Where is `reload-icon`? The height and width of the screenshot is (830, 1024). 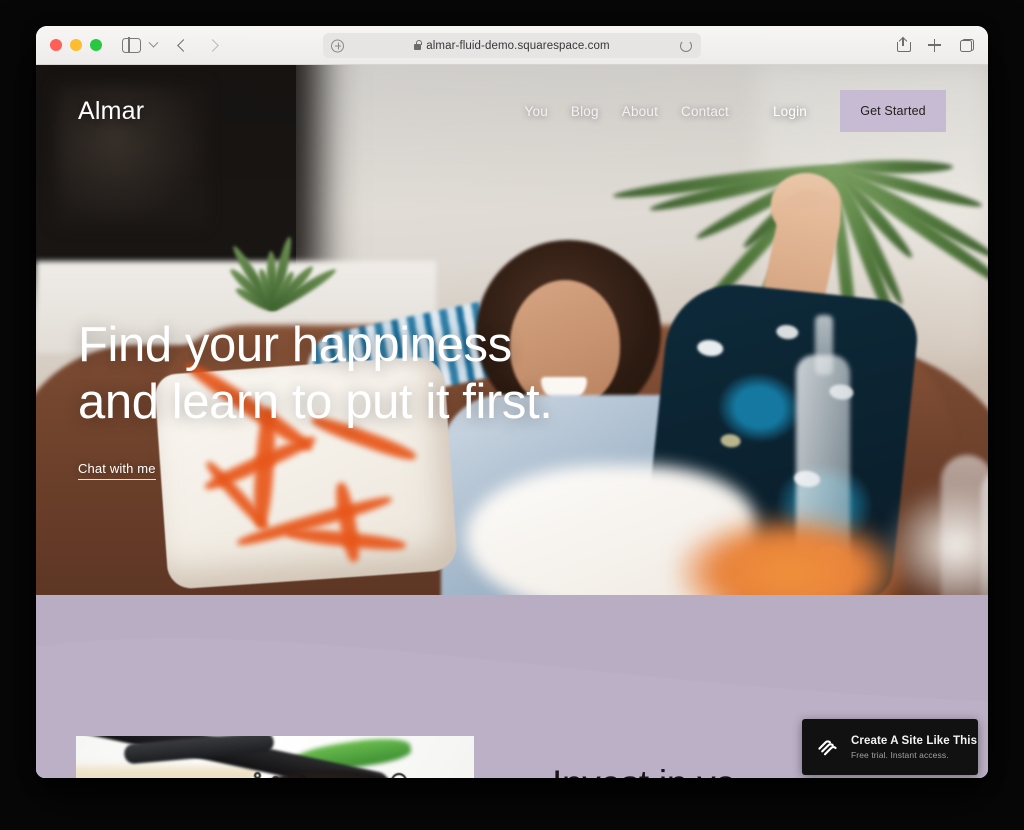
reload-icon is located at coordinates (686, 45).